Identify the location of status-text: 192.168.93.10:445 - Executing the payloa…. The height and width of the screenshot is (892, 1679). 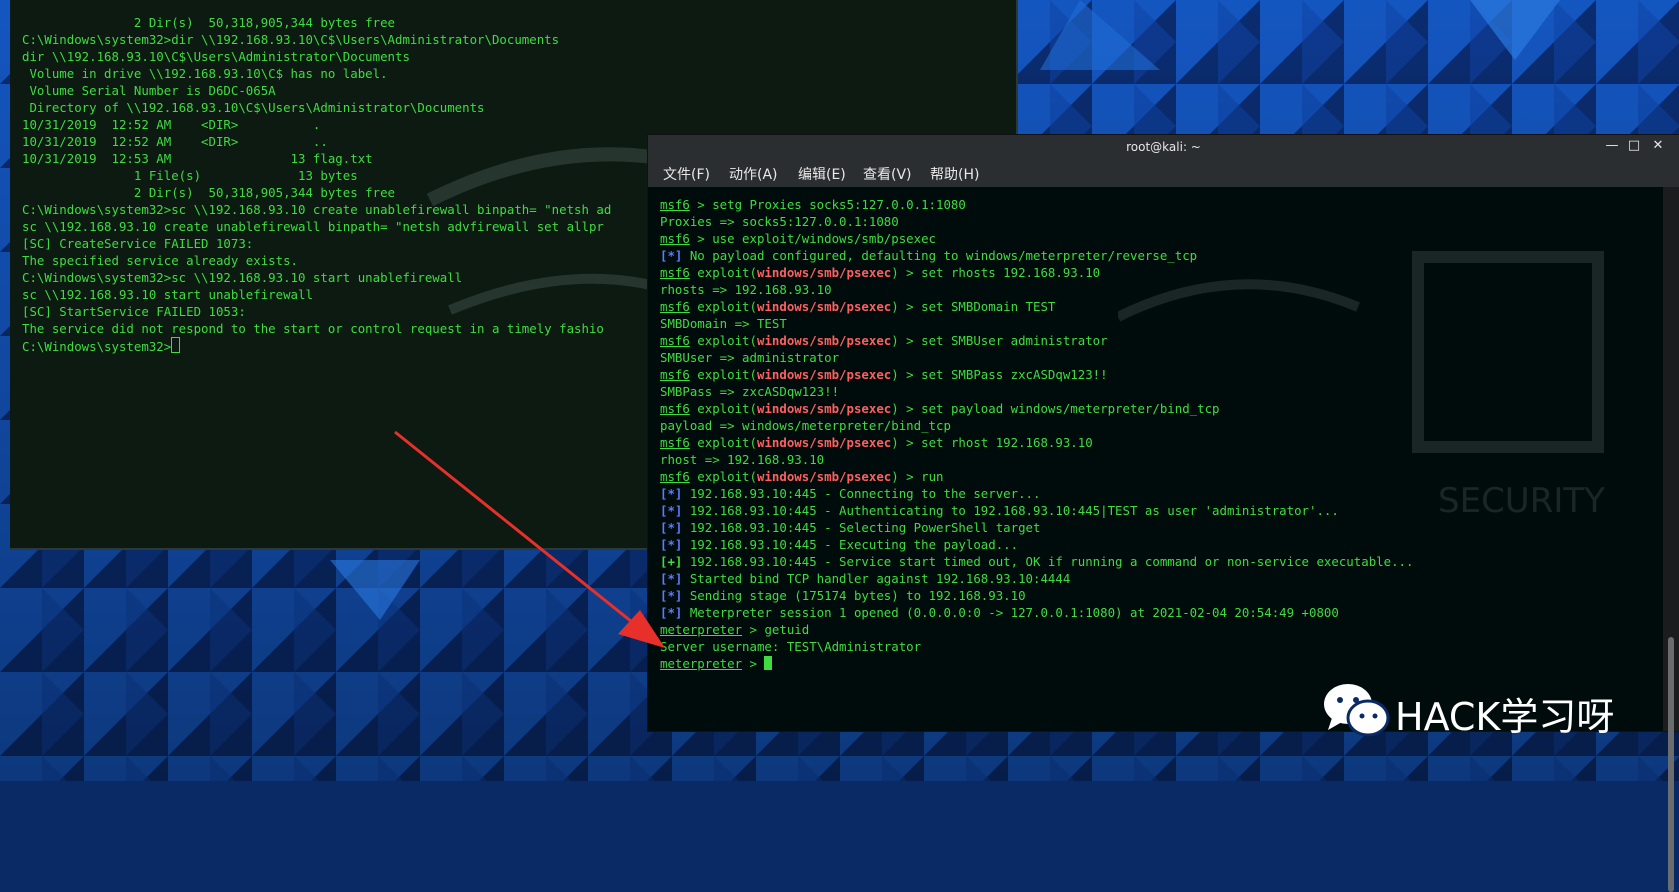
(850, 544).